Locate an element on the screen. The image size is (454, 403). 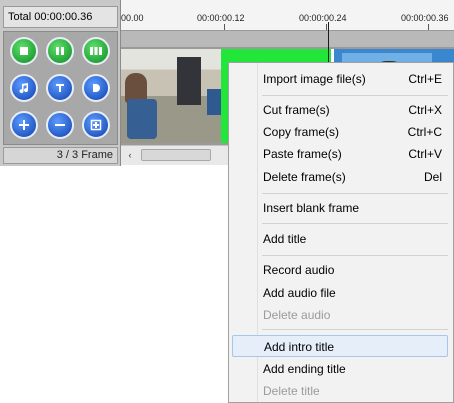
menu-item-label: Copy frame(s) is located at coordinates (301, 132).